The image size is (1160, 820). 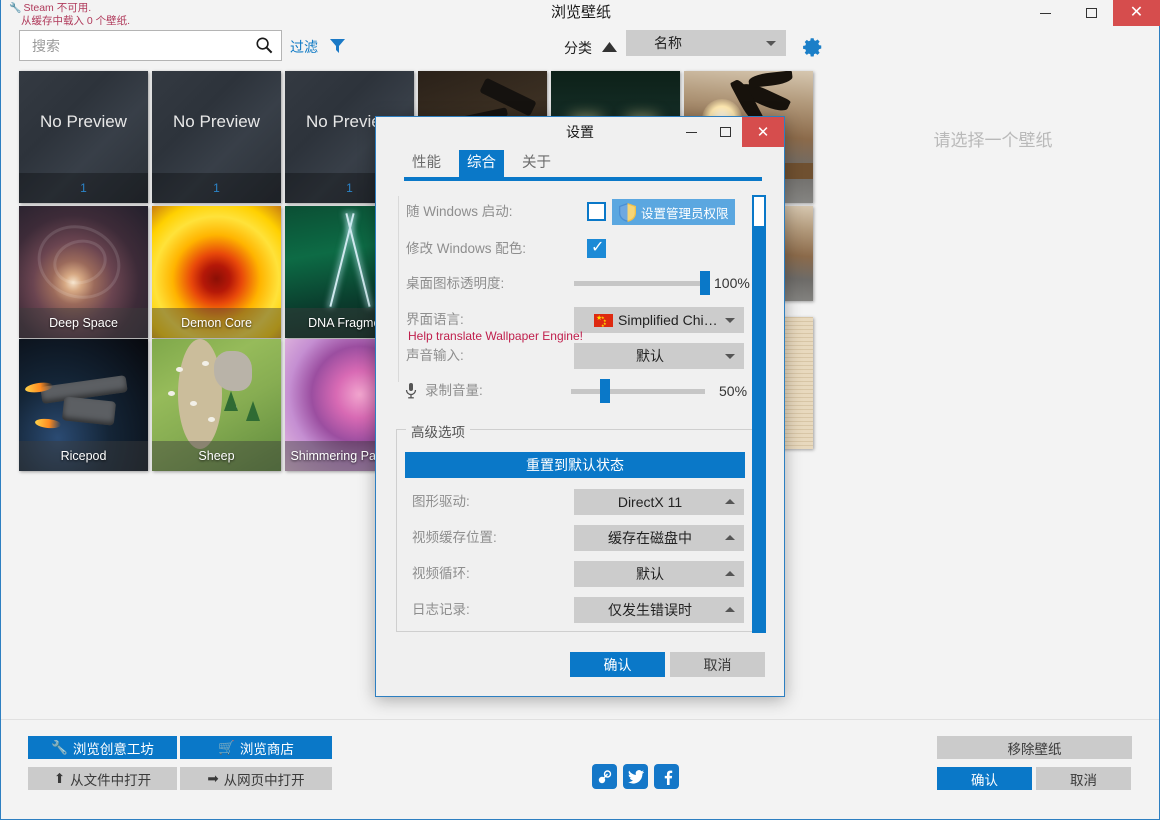 I want to click on cancel-button: 取消, so click(x=1083, y=778).